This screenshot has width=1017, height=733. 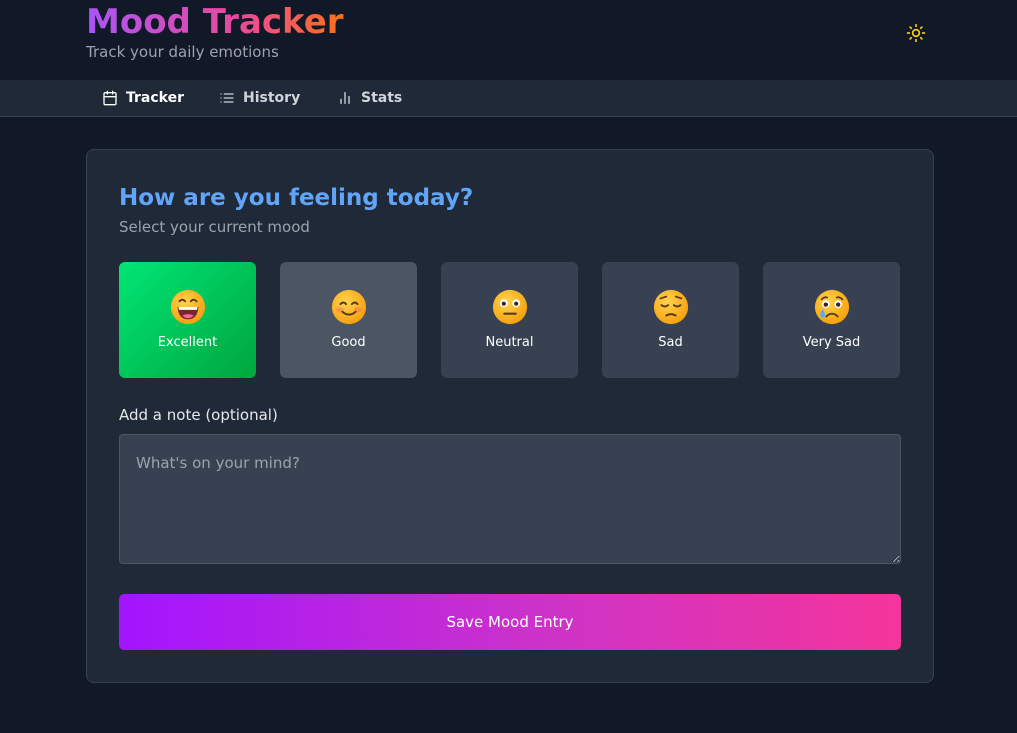 I want to click on sun-icon, so click(x=916, y=33).